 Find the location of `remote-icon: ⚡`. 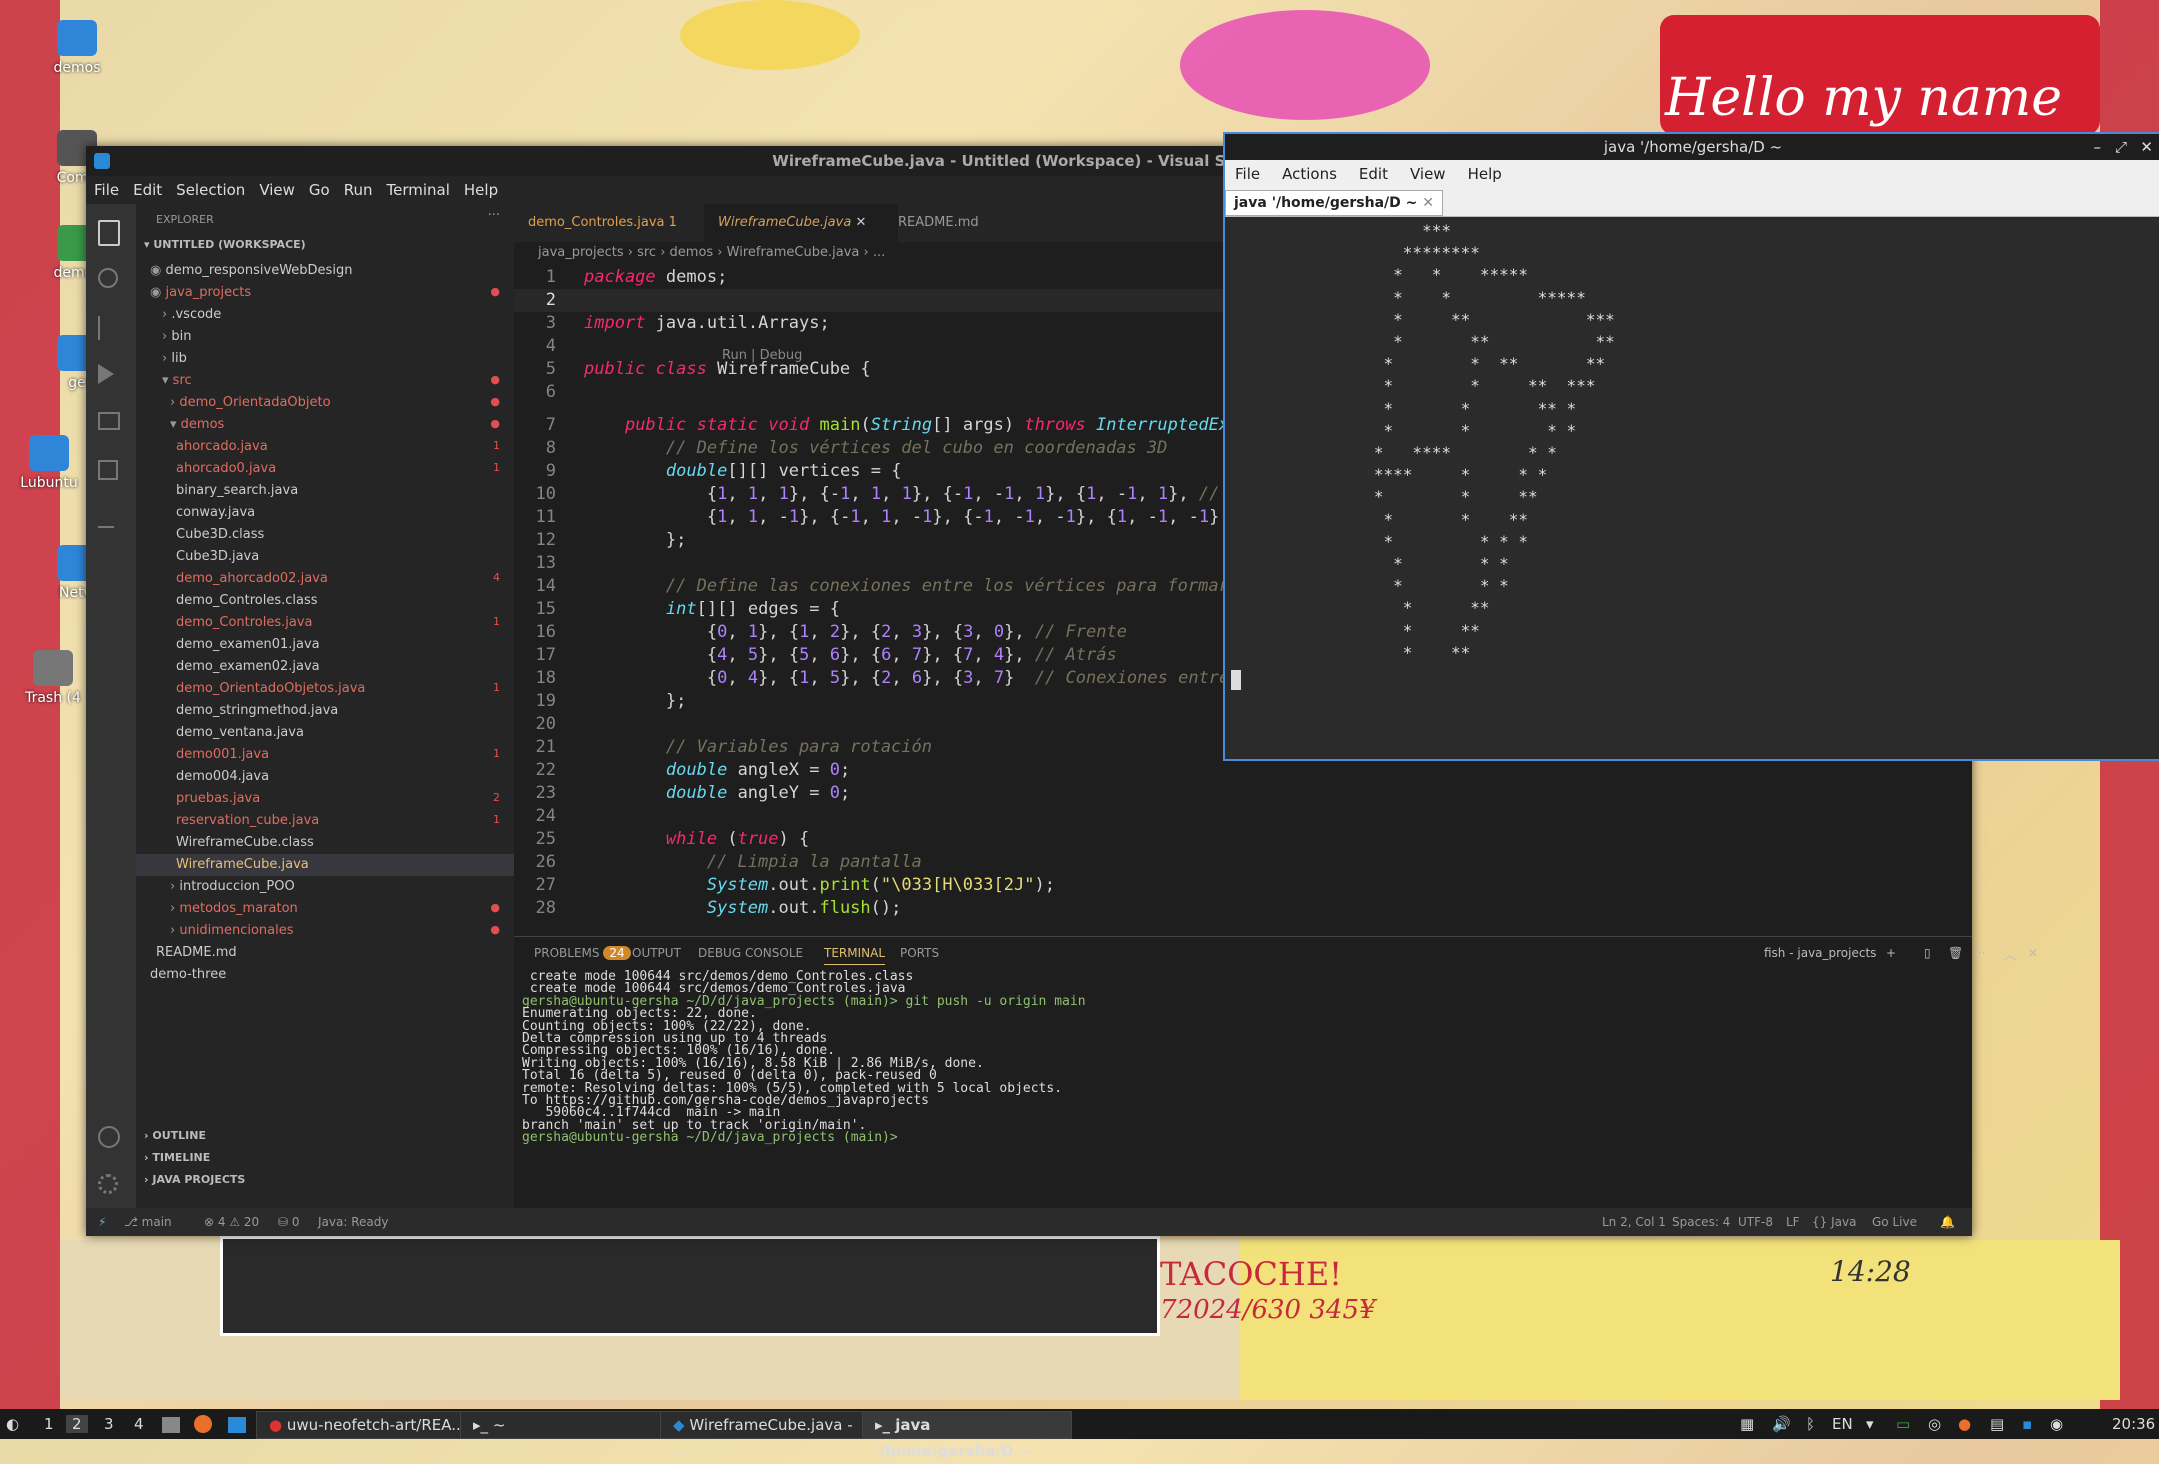

remote-icon: ⚡ is located at coordinates (102, 1222).